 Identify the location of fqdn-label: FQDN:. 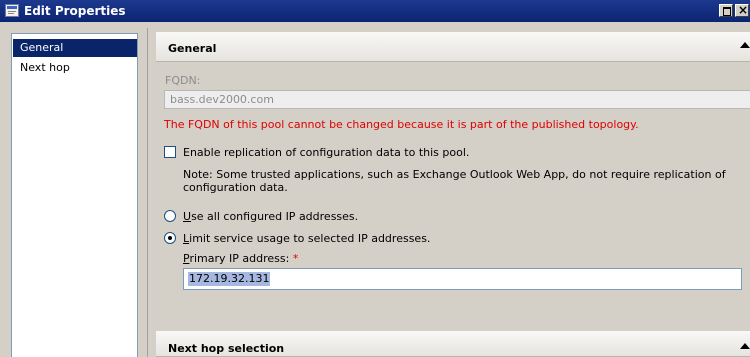
(183, 80).